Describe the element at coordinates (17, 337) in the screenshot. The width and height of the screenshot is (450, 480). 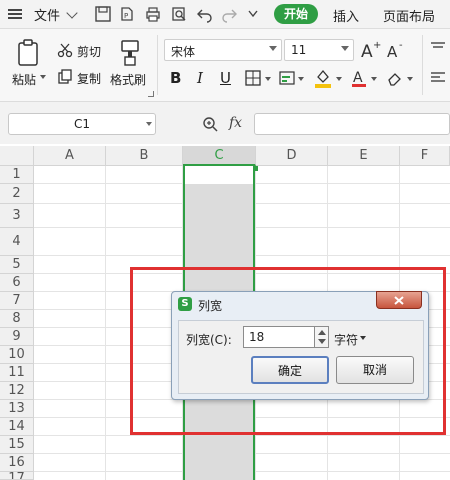
I see `row-header: 9` at that location.